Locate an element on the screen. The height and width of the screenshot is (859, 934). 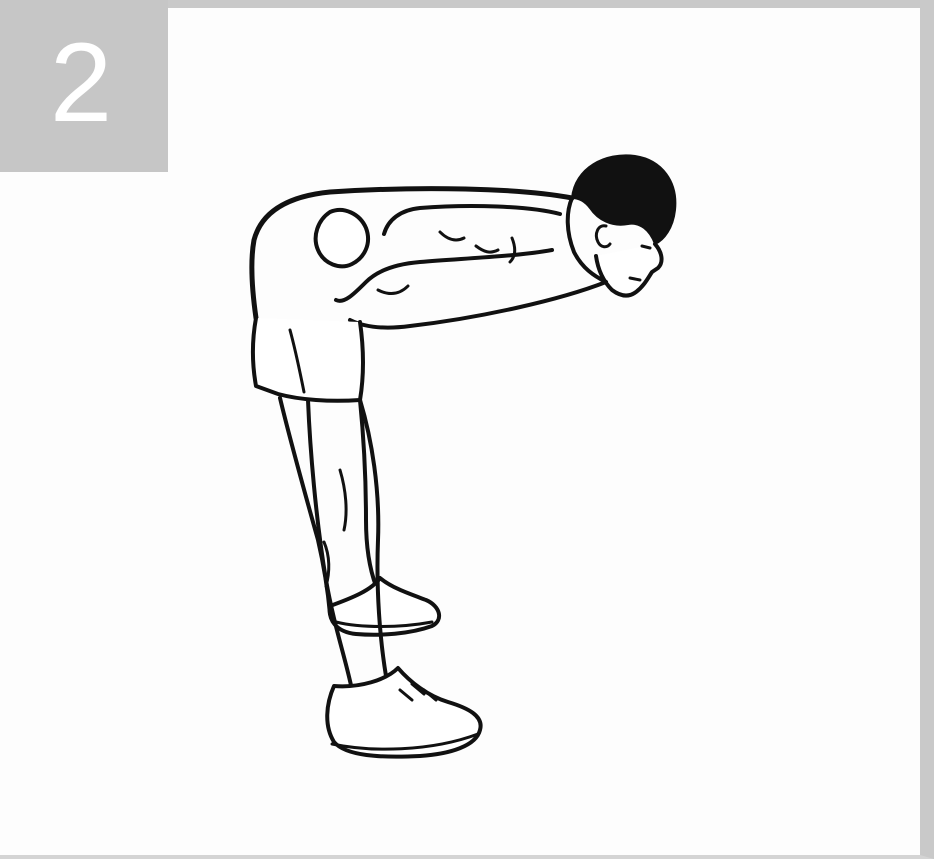
ear is located at coordinates (603, 236).